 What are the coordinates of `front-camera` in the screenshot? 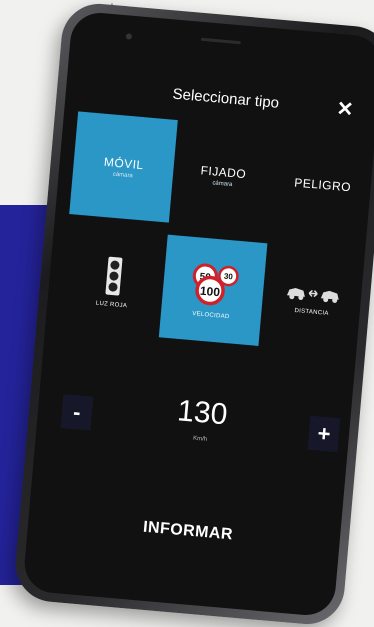 It's located at (129, 36).